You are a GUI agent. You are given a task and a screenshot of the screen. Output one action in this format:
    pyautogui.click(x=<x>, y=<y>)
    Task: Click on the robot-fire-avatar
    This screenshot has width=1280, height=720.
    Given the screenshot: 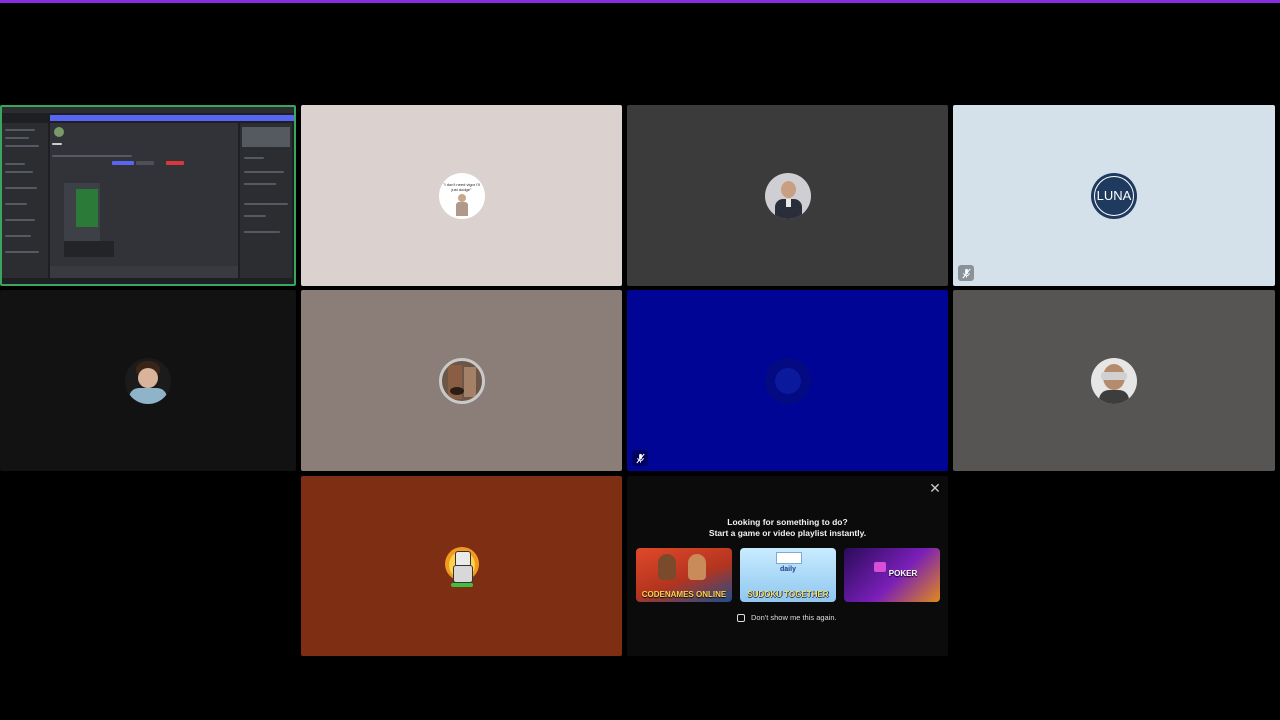 What is the action you would take?
    pyautogui.click(x=462, y=566)
    